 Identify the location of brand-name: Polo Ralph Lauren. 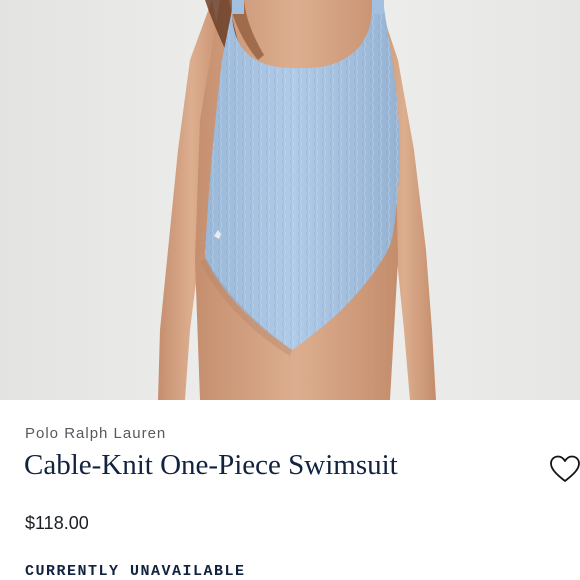
(95, 433).